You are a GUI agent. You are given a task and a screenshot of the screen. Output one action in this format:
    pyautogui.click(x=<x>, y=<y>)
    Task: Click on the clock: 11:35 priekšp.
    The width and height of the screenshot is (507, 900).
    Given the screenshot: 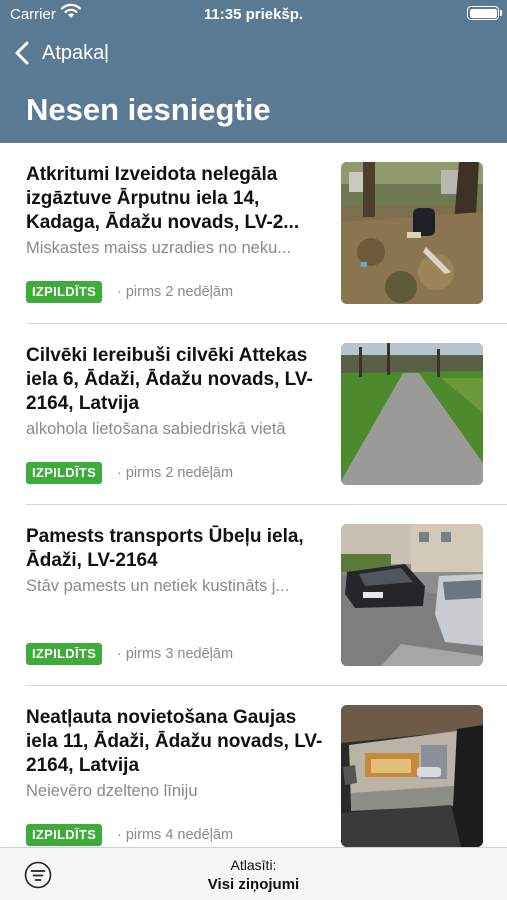 What is the action you would take?
    pyautogui.click(x=253, y=14)
    